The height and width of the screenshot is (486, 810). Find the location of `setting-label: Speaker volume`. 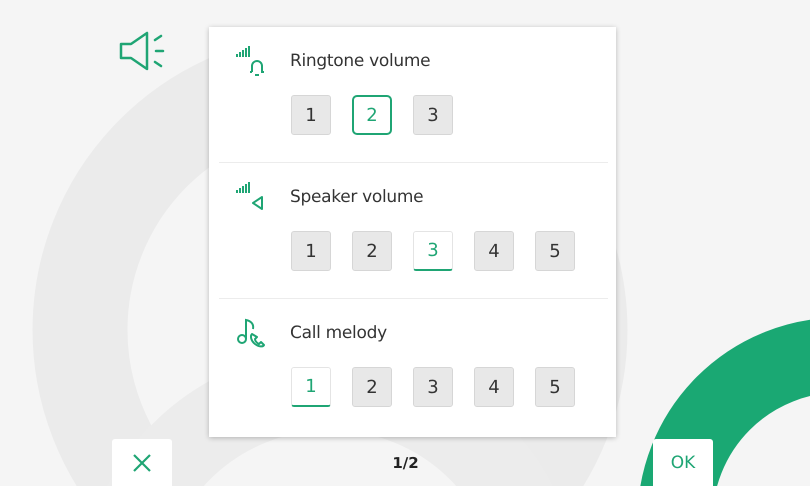

setting-label: Speaker volume is located at coordinates (357, 197).